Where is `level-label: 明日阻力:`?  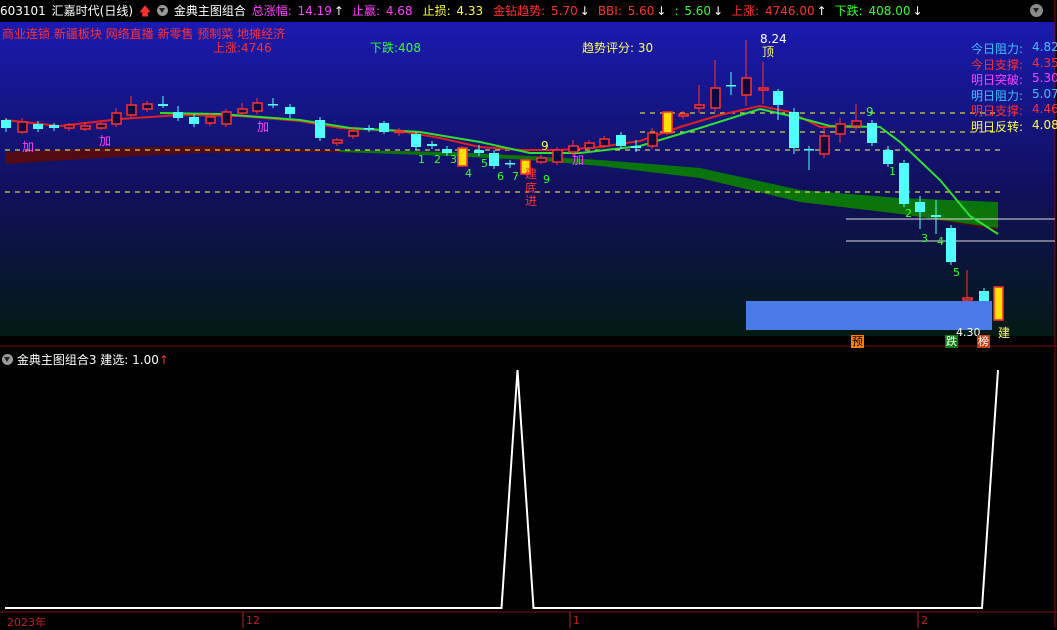
level-label: 明日阻力: is located at coordinates (997, 95).